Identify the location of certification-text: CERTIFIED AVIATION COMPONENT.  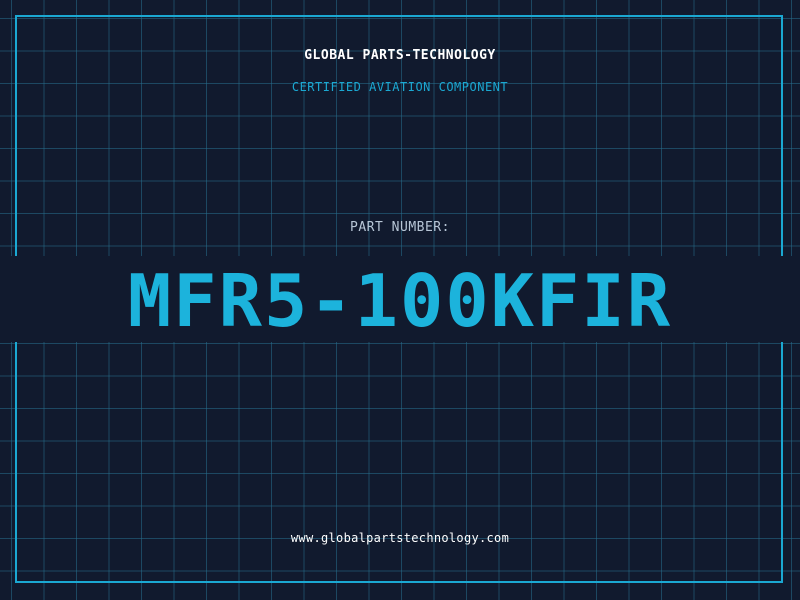
(400, 87).